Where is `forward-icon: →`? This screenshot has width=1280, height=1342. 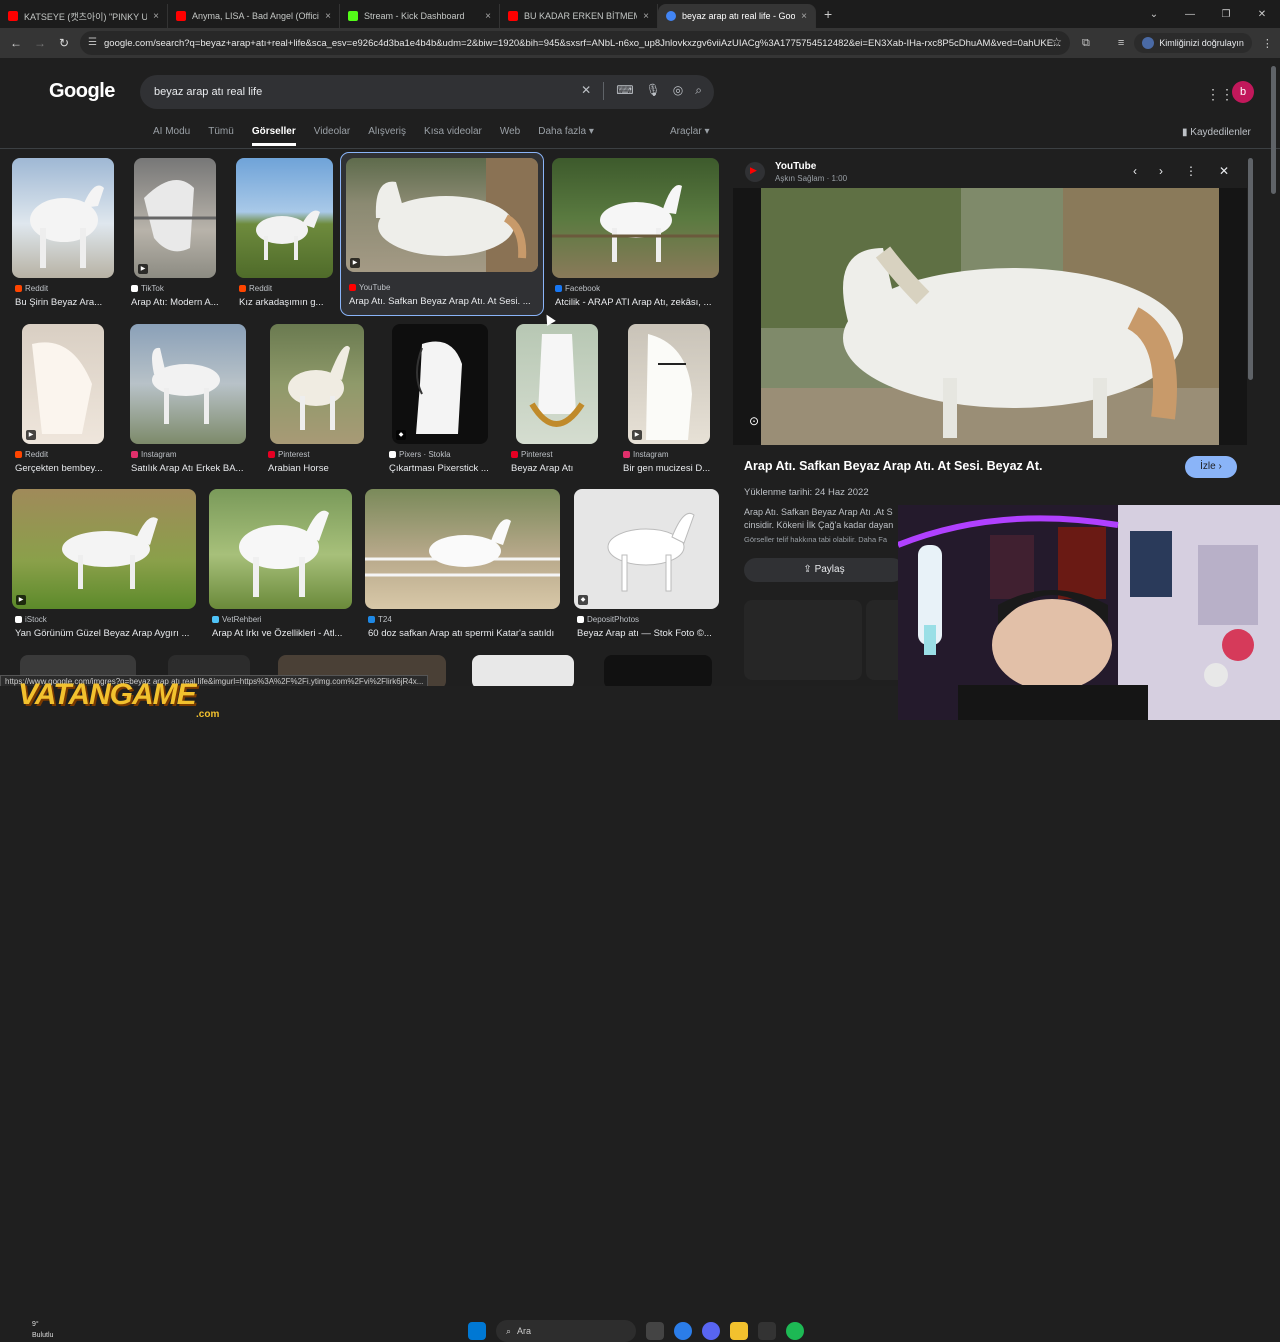 forward-icon: → is located at coordinates (40, 43).